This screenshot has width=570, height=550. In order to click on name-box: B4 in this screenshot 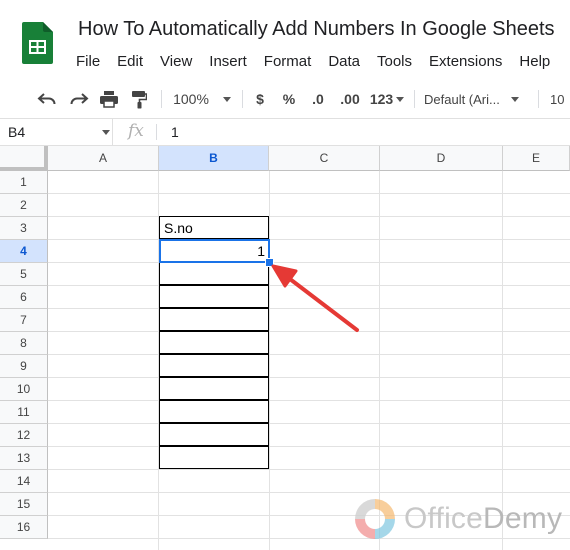, I will do `click(56, 132)`.